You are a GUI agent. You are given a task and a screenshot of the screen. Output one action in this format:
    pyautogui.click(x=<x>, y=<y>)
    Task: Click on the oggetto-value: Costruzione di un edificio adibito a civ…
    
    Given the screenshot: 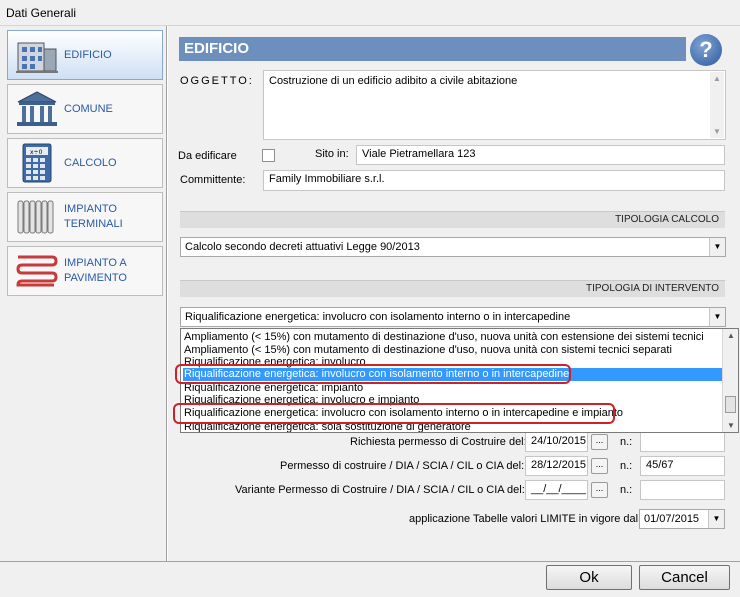 What is the action you would take?
    pyautogui.click(x=393, y=81)
    